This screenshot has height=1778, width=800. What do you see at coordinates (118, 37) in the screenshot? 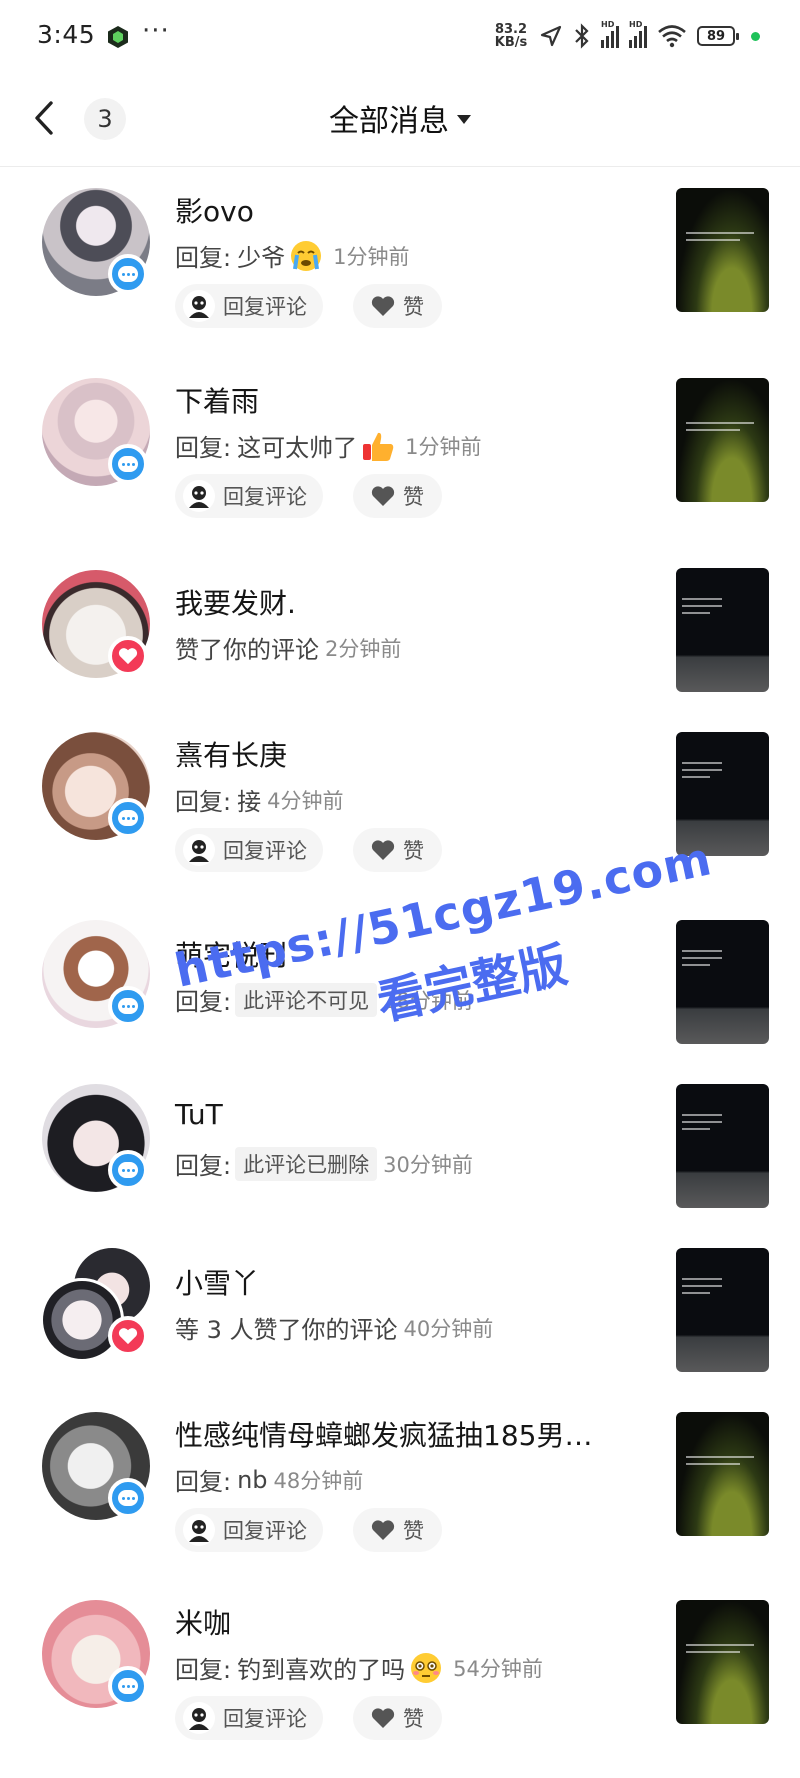
I see `app-notification-icon` at bounding box center [118, 37].